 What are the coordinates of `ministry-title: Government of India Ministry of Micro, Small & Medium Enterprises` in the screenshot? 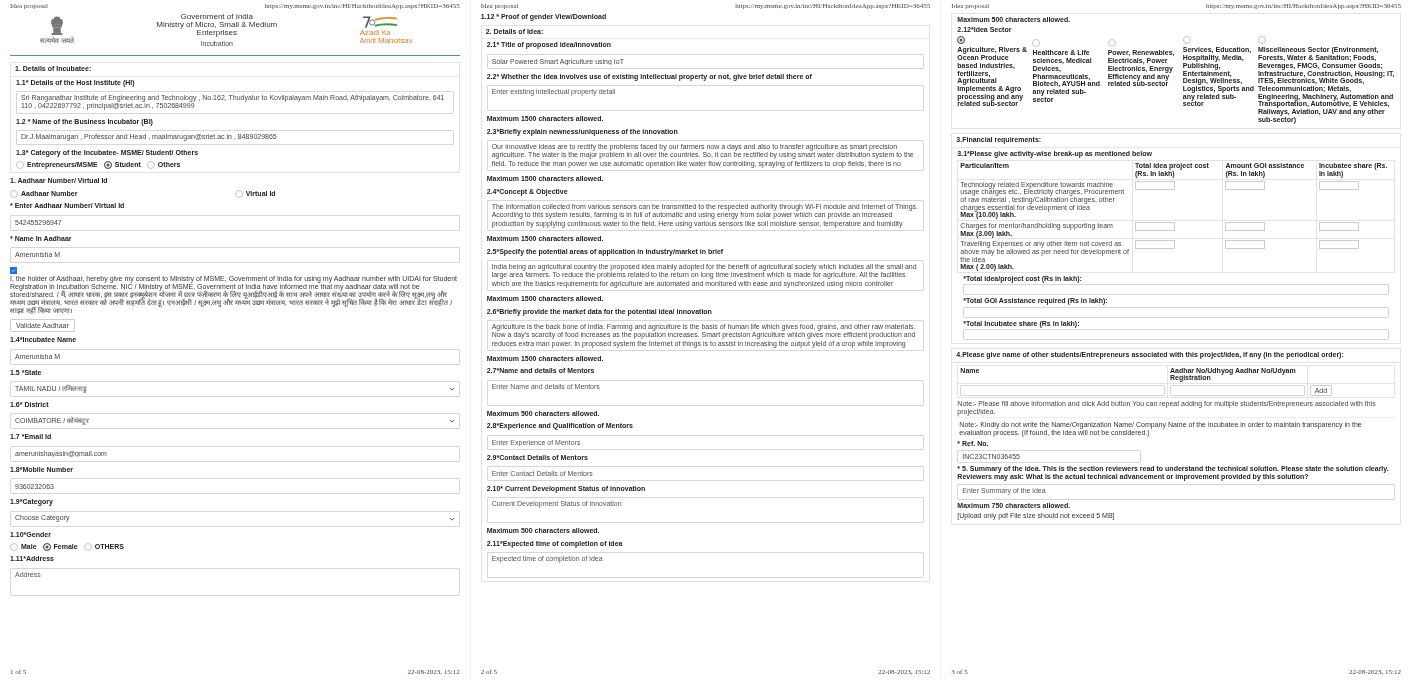 It's located at (217, 25).